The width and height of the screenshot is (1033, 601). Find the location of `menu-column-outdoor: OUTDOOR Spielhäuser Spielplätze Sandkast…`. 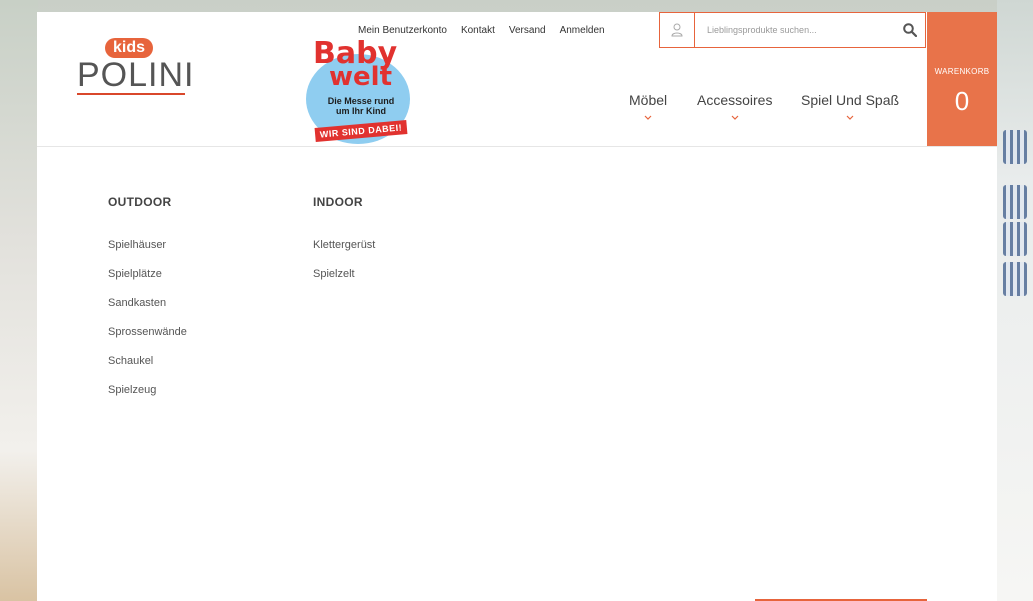

menu-column-outdoor: OUTDOOR Spielhäuser Spielplätze Sandkast… is located at coordinates (147, 304).